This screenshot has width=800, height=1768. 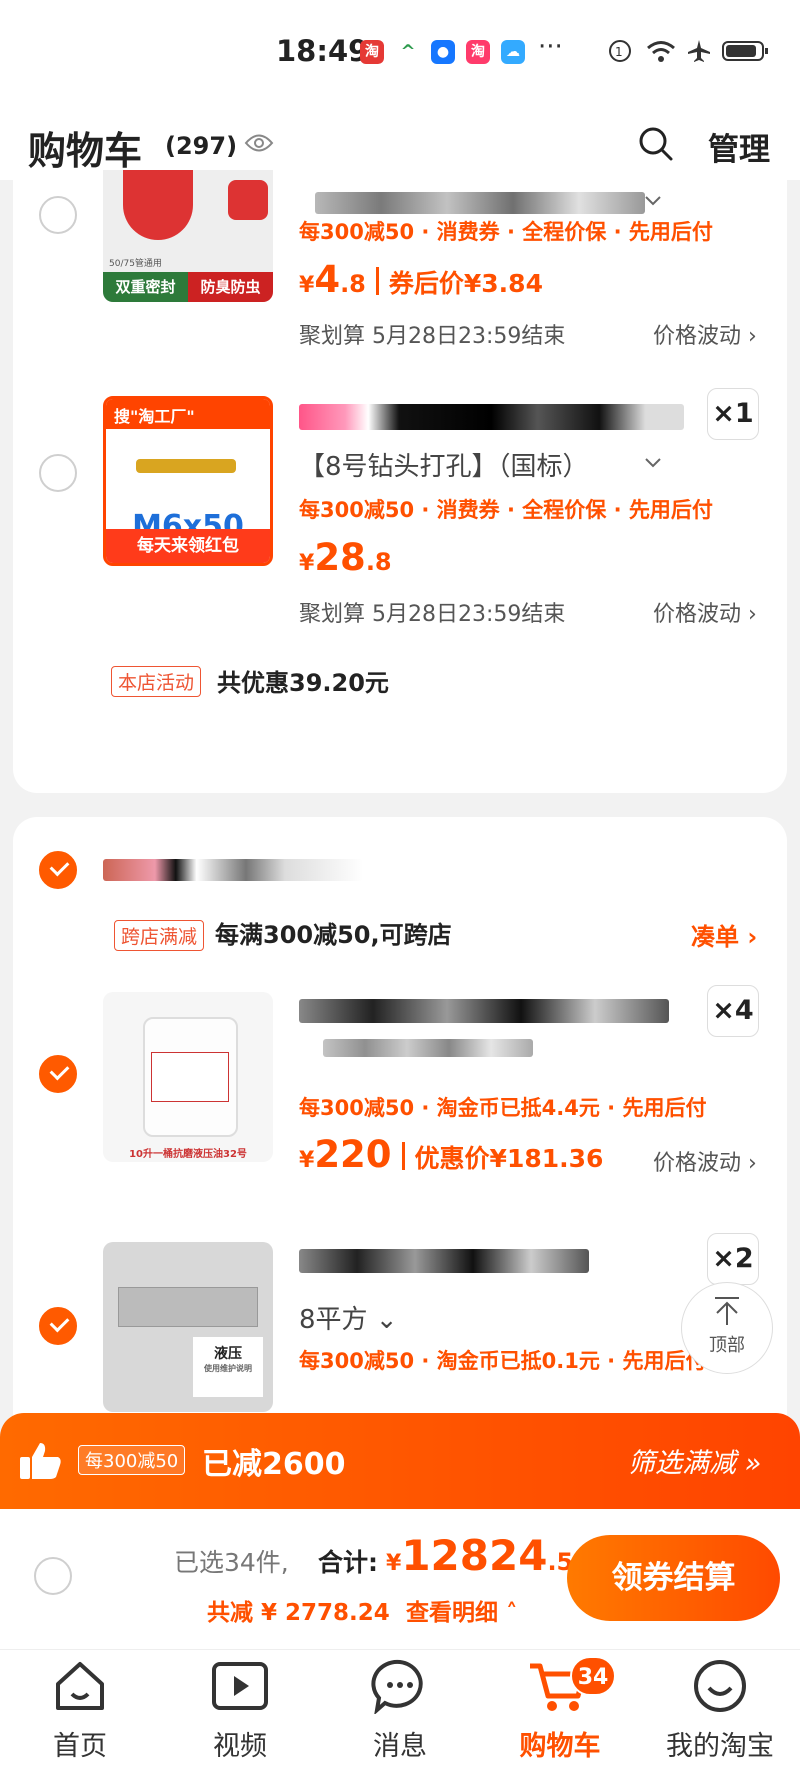 I want to click on product-thumbnail: 搜"淘工厂" M6x50 每天来领红包, so click(x=188, y=481).